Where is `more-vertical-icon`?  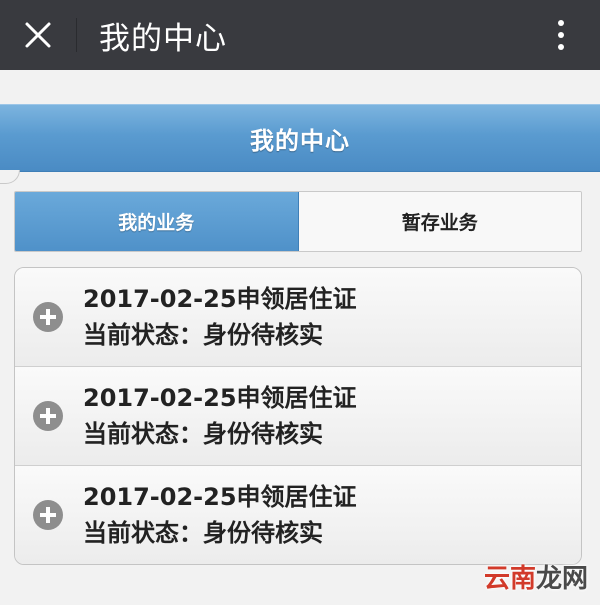 more-vertical-icon is located at coordinates (561, 23).